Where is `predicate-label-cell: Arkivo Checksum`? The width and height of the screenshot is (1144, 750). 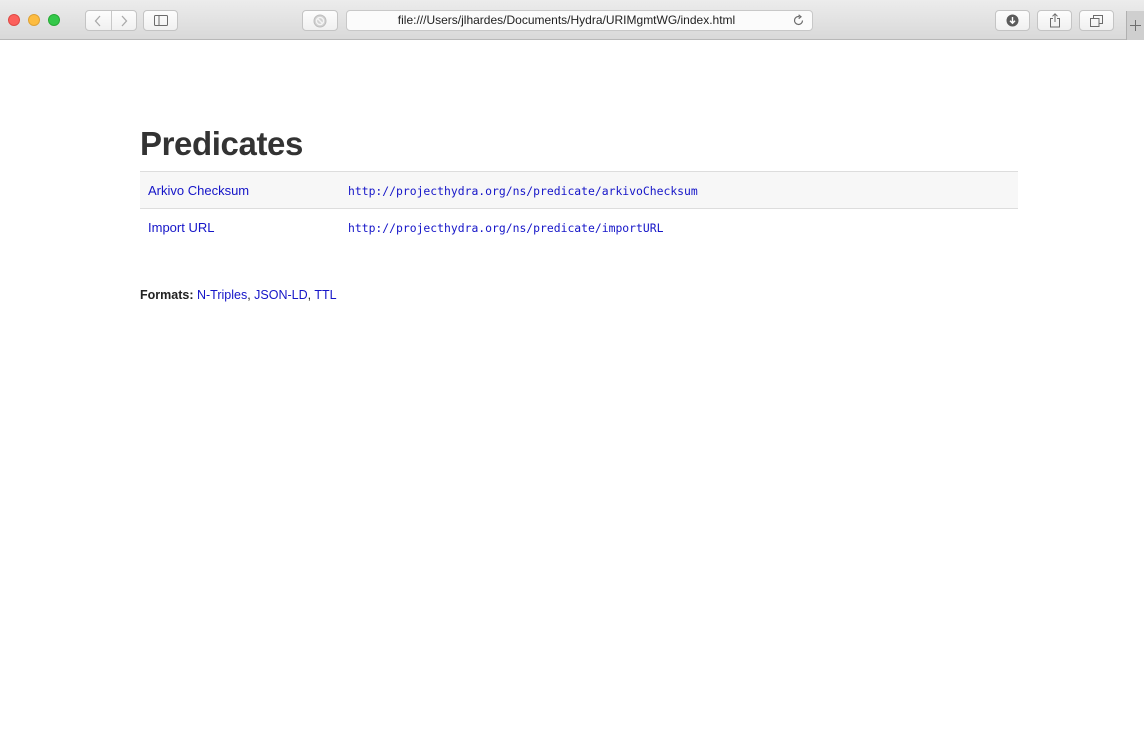 predicate-label-cell: Arkivo Checksum is located at coordinates (240, 190).